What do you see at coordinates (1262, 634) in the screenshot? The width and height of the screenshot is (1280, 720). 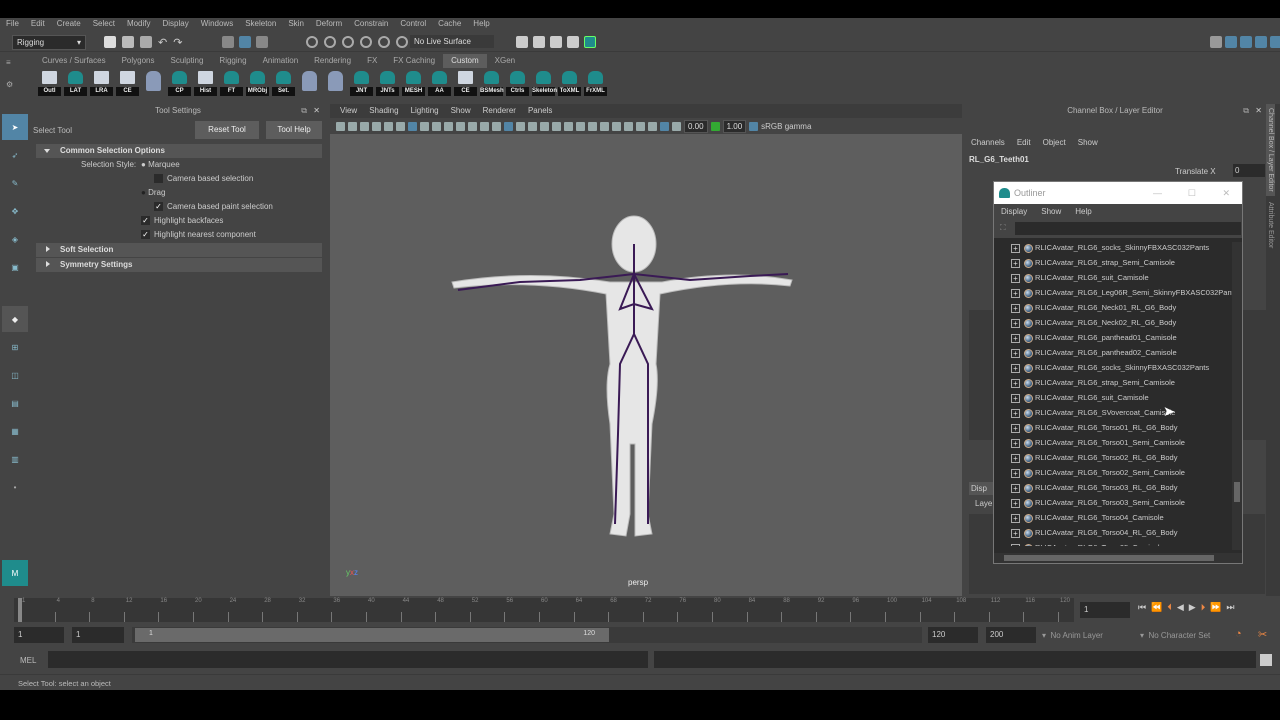 I see `anim-prefs-icon: ✂` at bounding box center [1262, 634].